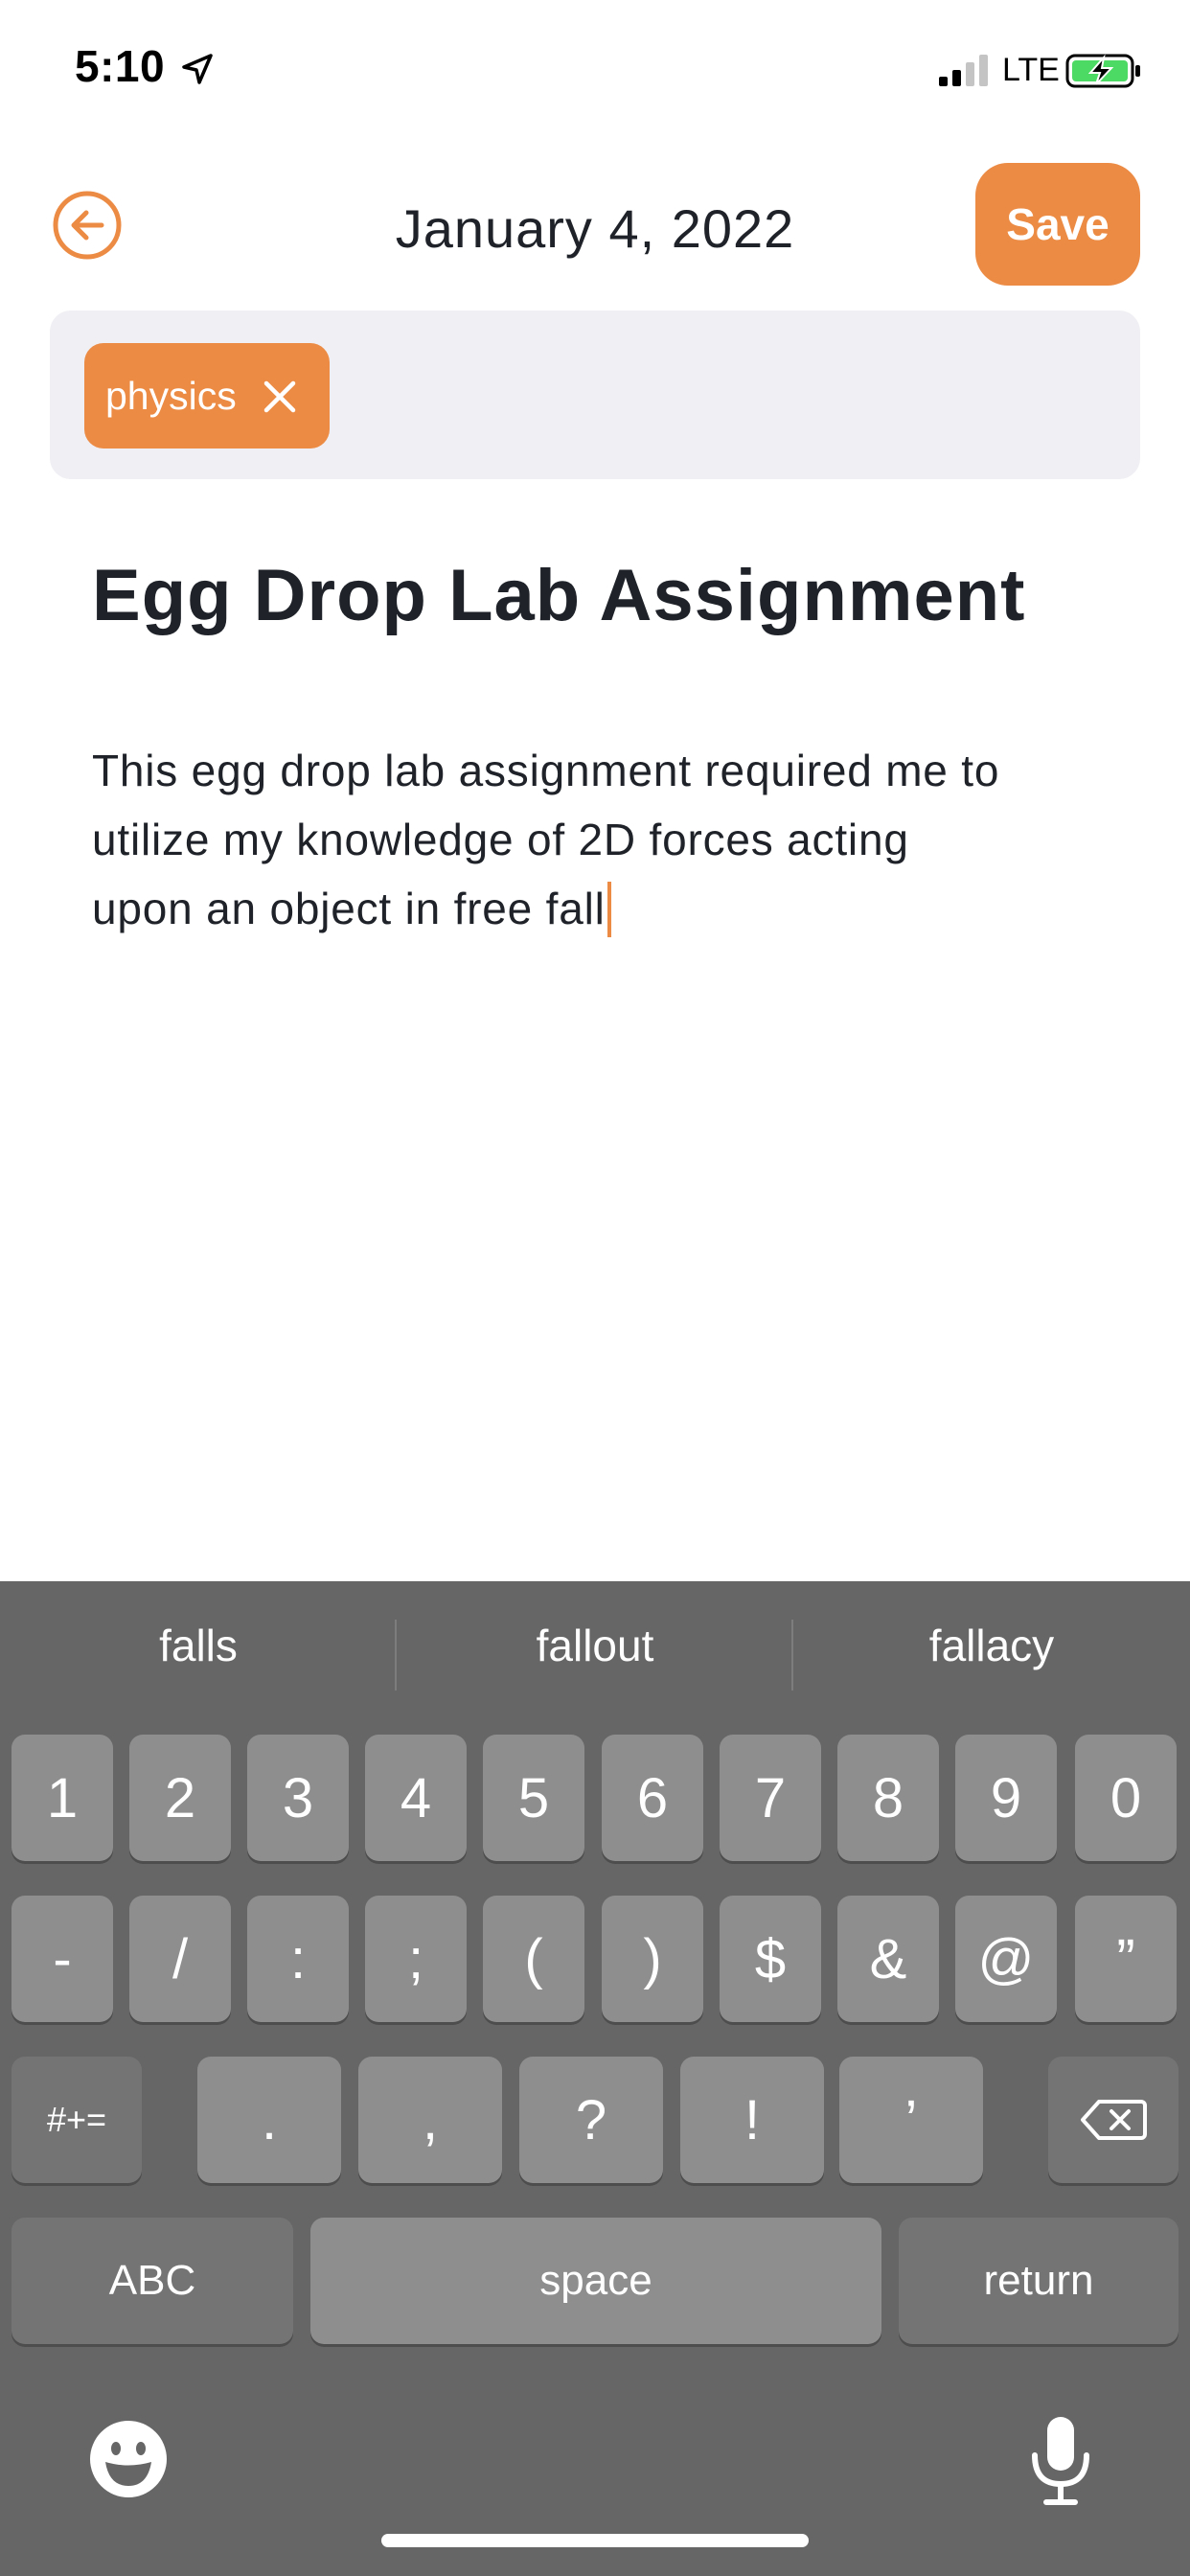  Describe the element at coordinates (591, 2120) in the screenshot. I see `key-question: ?` at that location.